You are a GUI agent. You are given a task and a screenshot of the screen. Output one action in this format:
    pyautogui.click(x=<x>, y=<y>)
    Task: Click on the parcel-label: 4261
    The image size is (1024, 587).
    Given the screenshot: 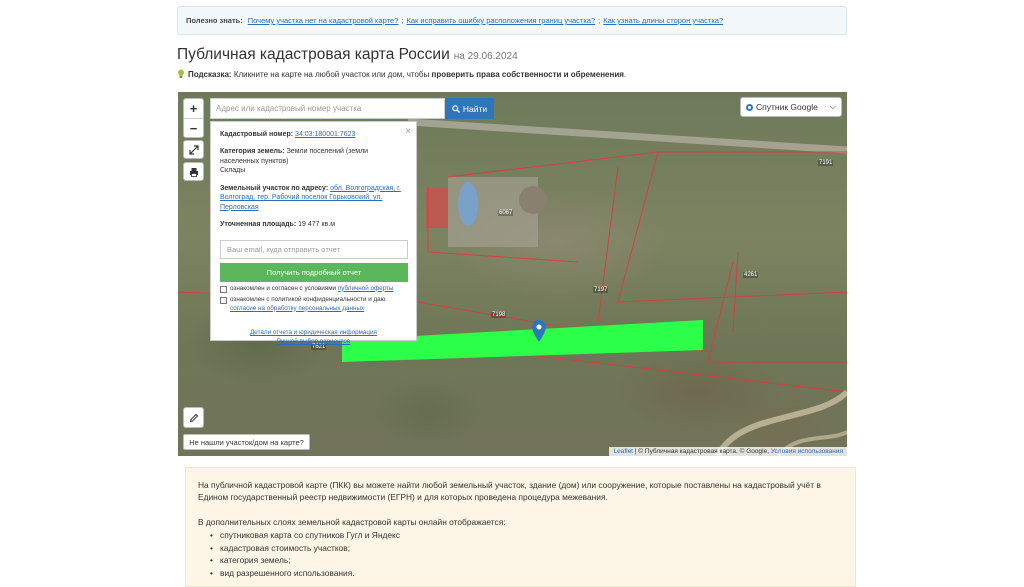 What is the action you would take?
    pyautogui.click(x=751, y=275)
    